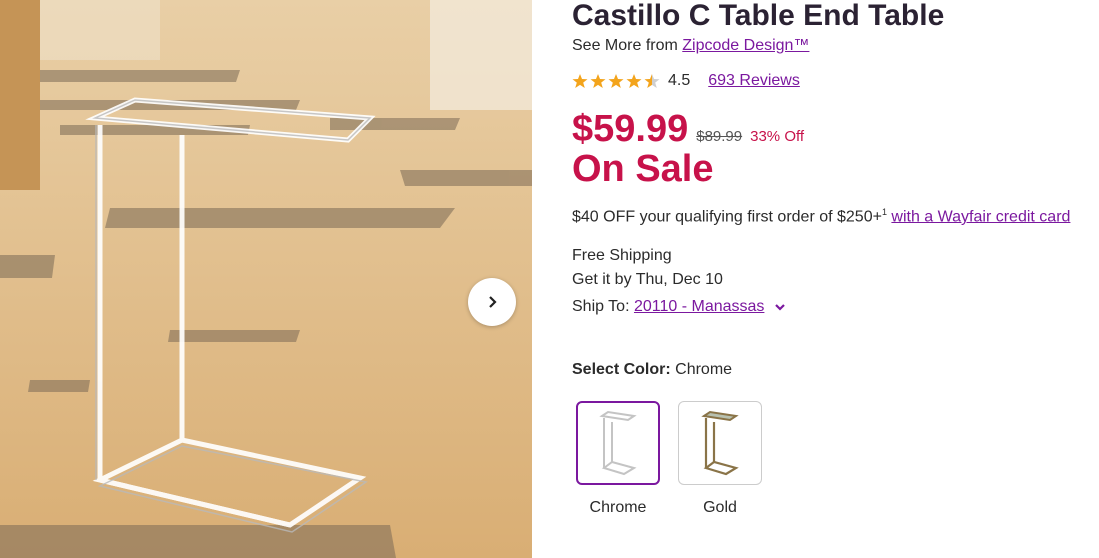 The width and height of the screenshot is (1099, 558). I want to click on star-rating, so click(616, 81).